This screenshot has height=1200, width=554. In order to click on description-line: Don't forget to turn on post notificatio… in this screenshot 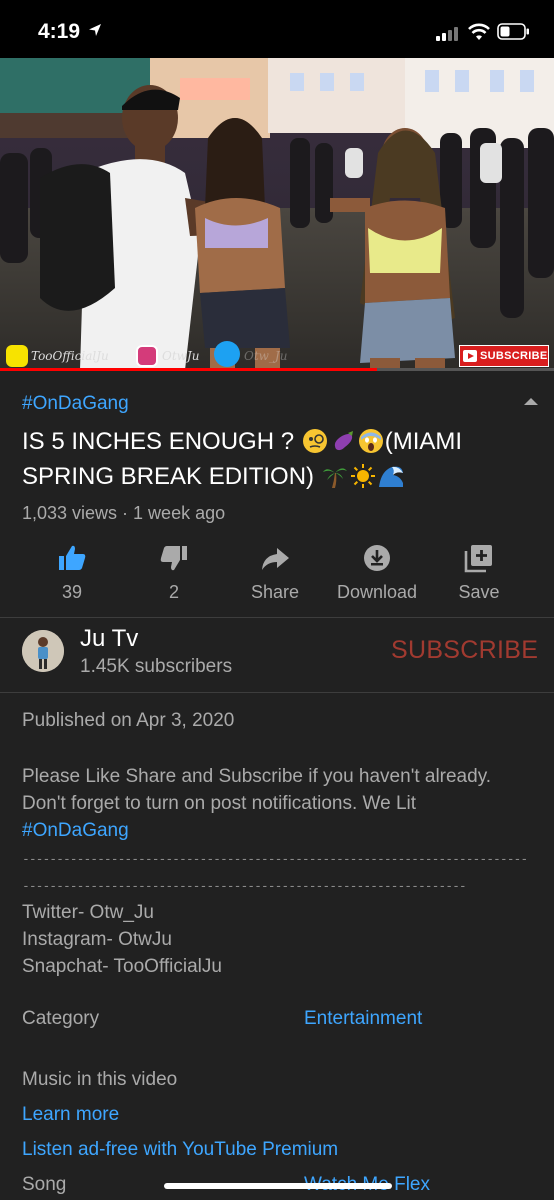, I will do `click(219, 803)`.